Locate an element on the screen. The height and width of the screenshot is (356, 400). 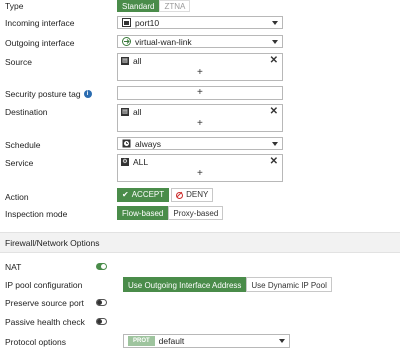
port-icon is located at coordinates (126, 22).